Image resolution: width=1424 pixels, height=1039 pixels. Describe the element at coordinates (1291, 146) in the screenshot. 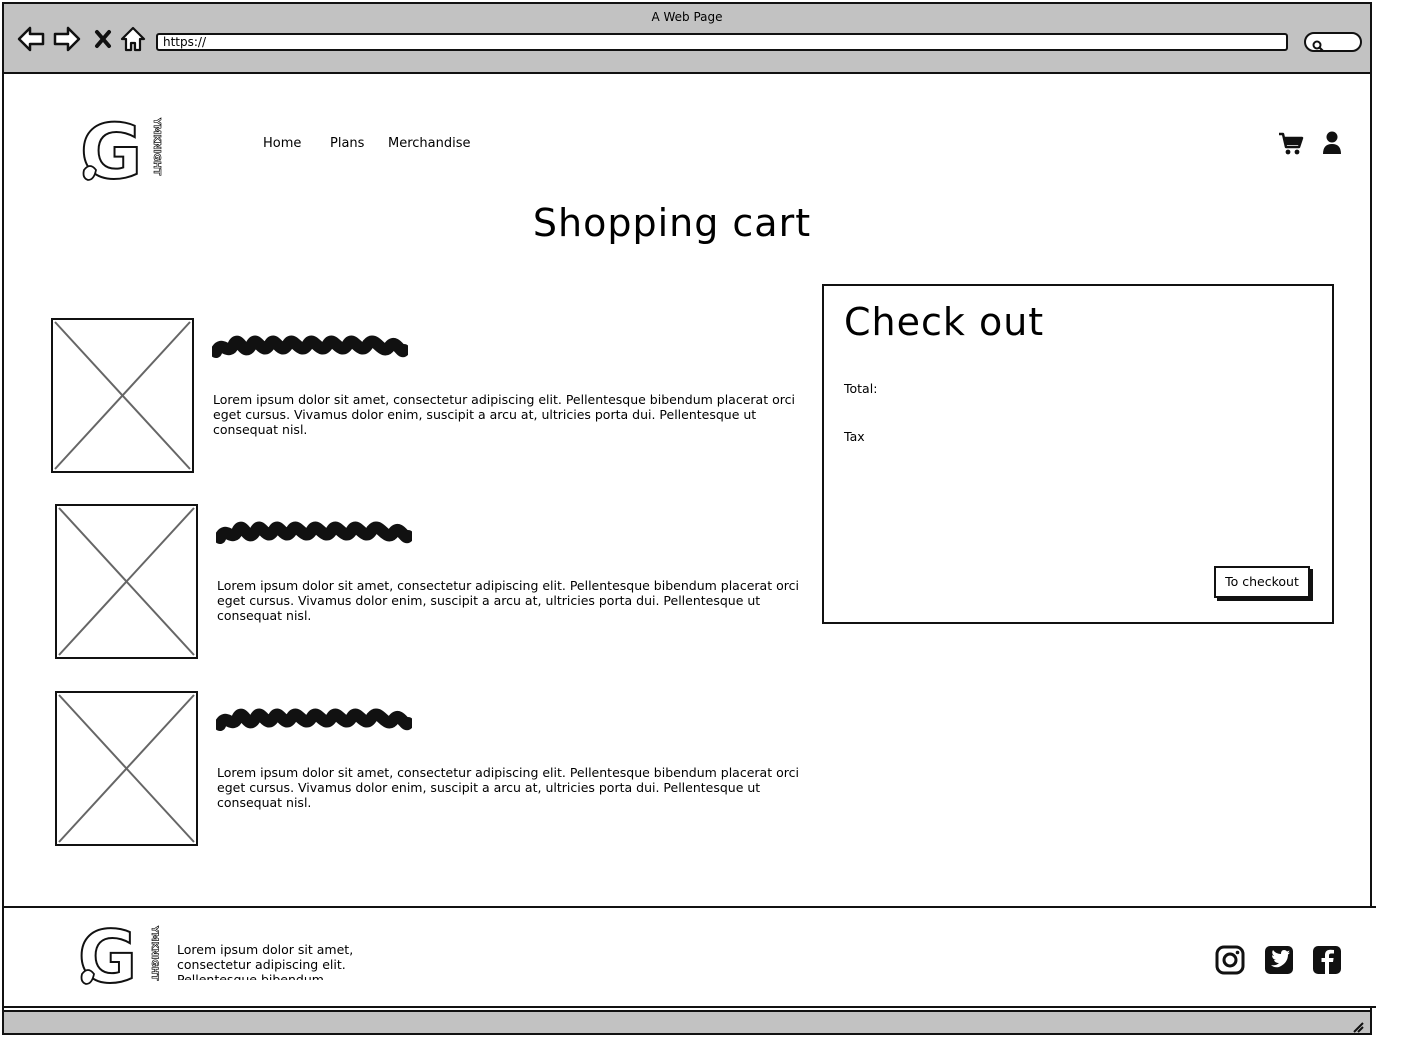

I see `shopping-cart-icon` at that location.